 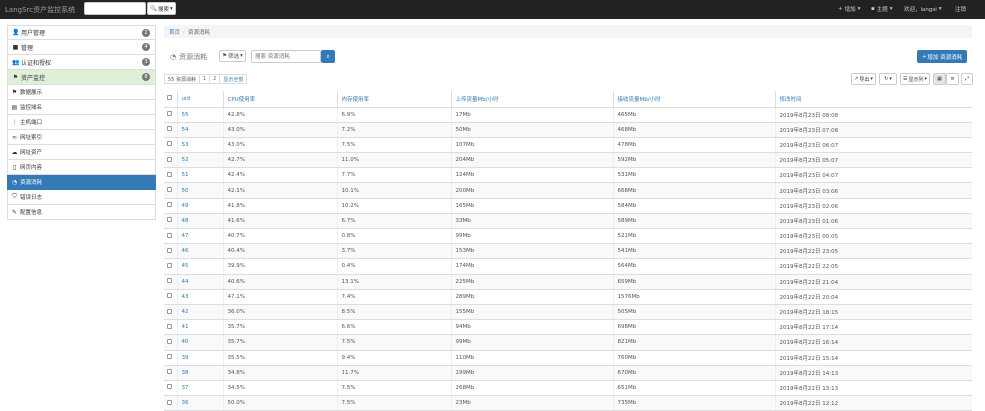 What do you see at coordinates (115, 8) in the screenshot?
I see `top-search-input` at bounding box center [115, 8].